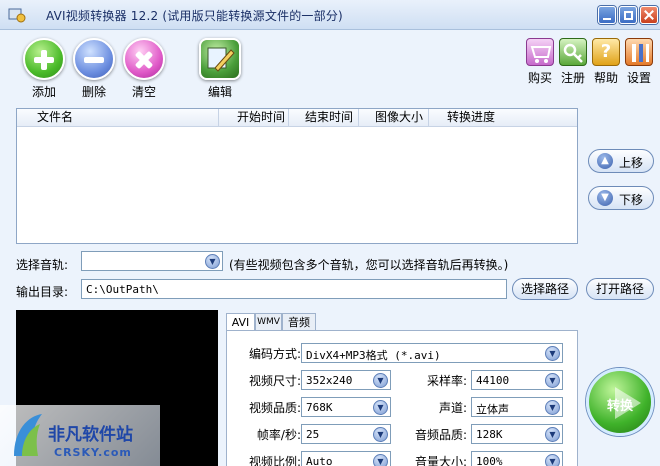 The height and width of the screenshot is (466, 660). Describe the element at coordinates (42, 265) in the screenshot. I see `audio-track-label: 选择音轨:` at that location.